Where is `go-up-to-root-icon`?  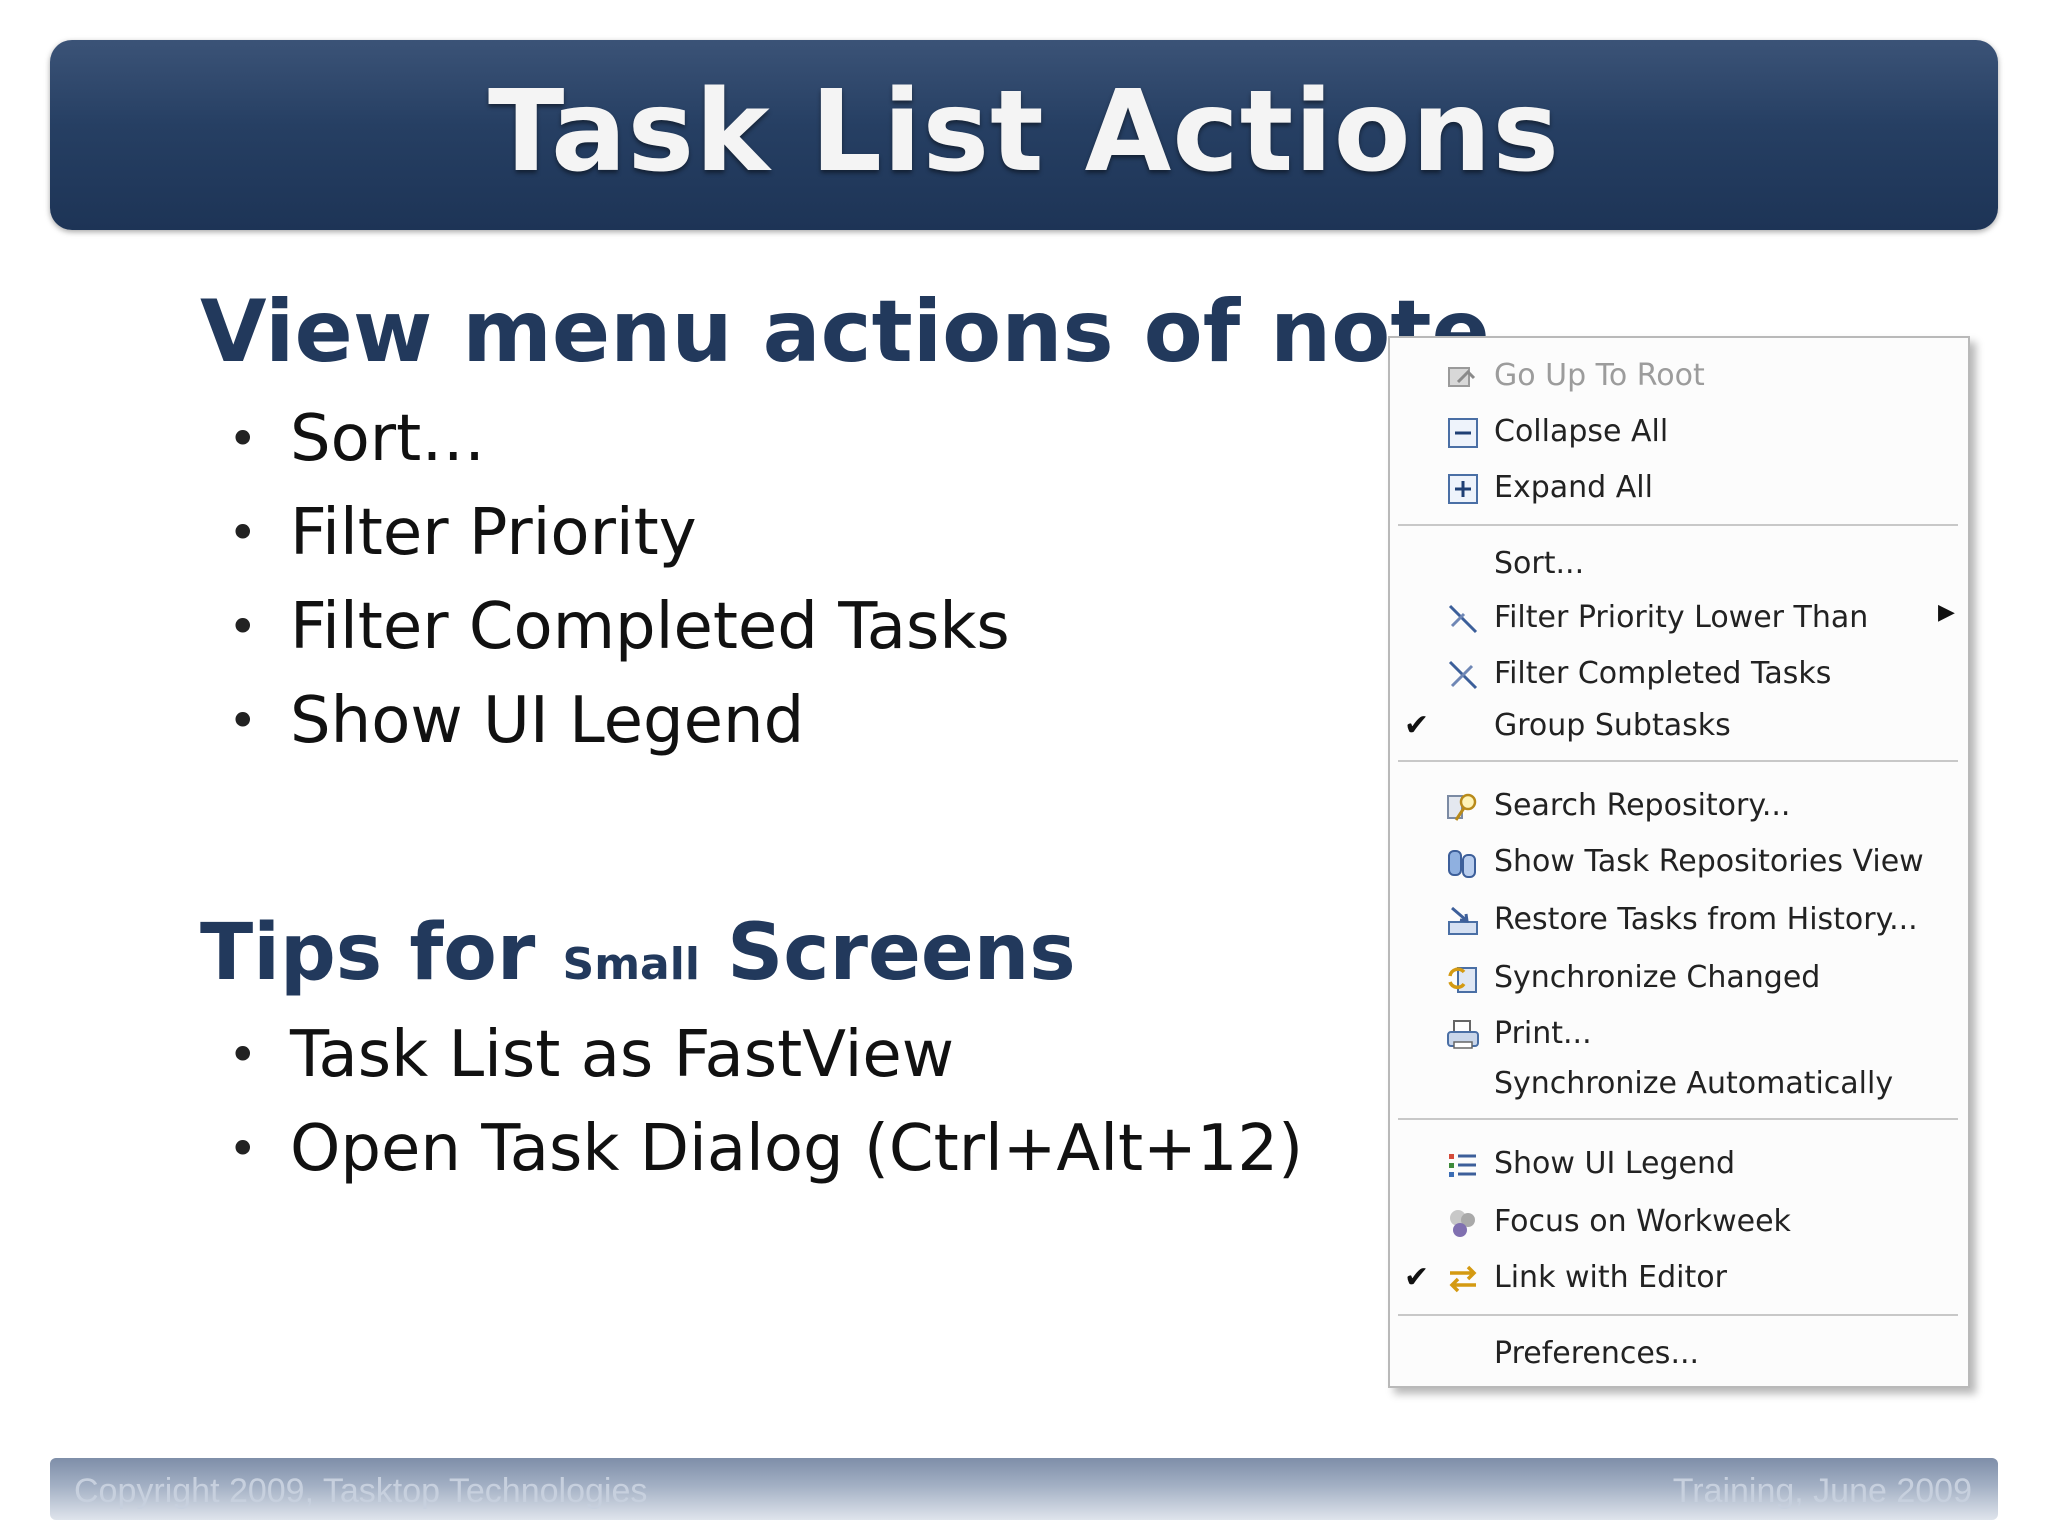 go-up-to-root-icon is located at coordinates (1462, 377).